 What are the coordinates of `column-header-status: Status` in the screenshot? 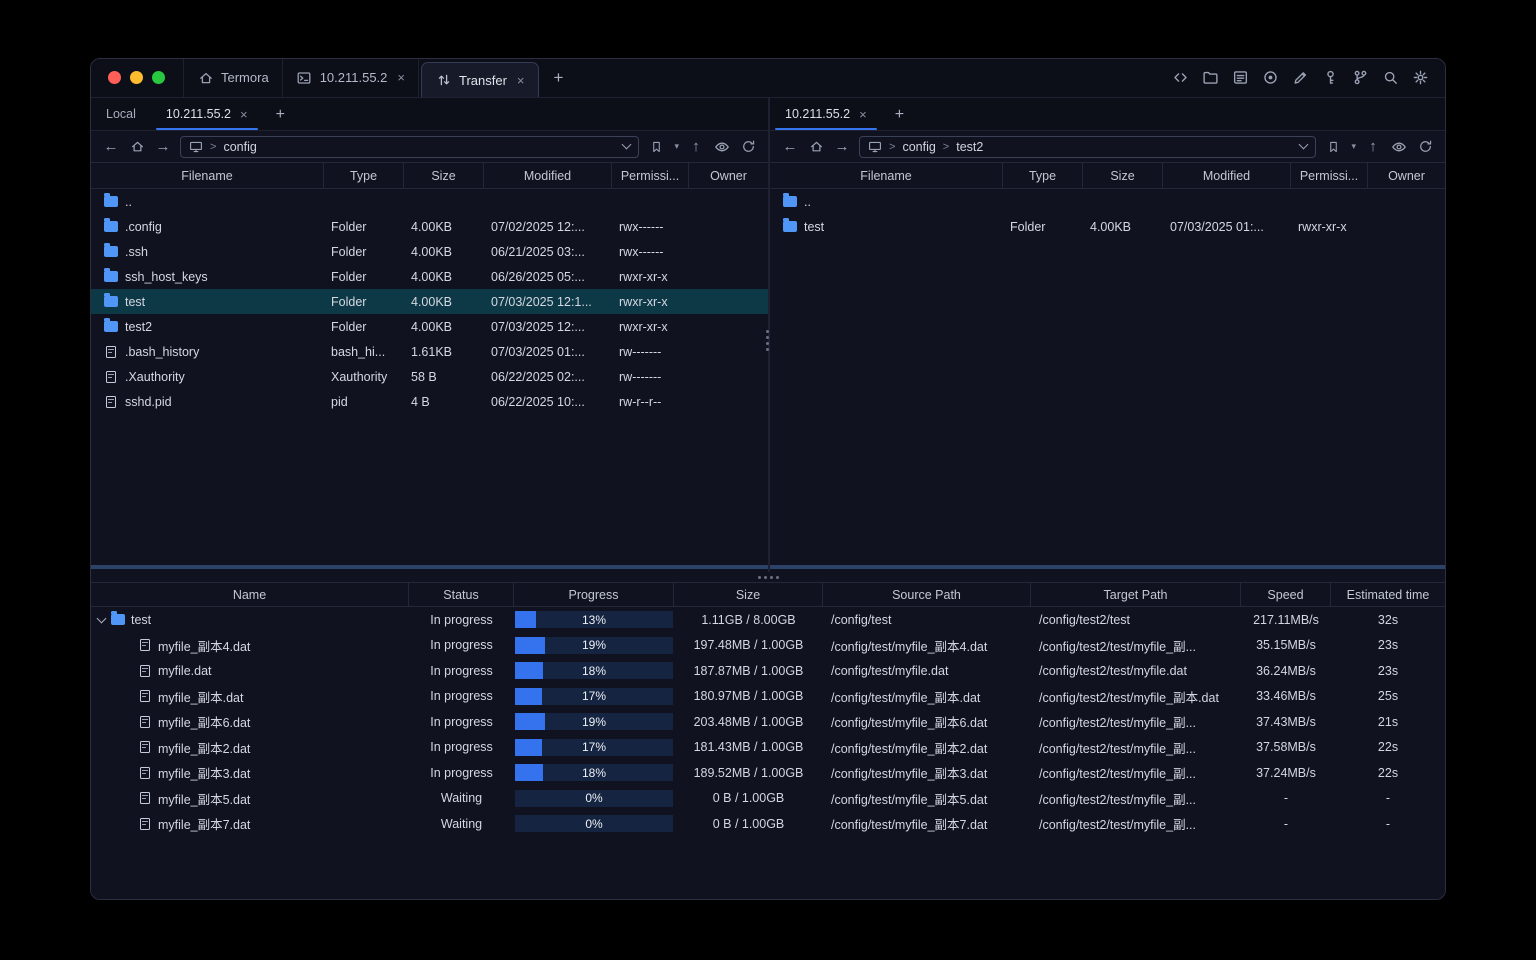 It's located at (461, 594).